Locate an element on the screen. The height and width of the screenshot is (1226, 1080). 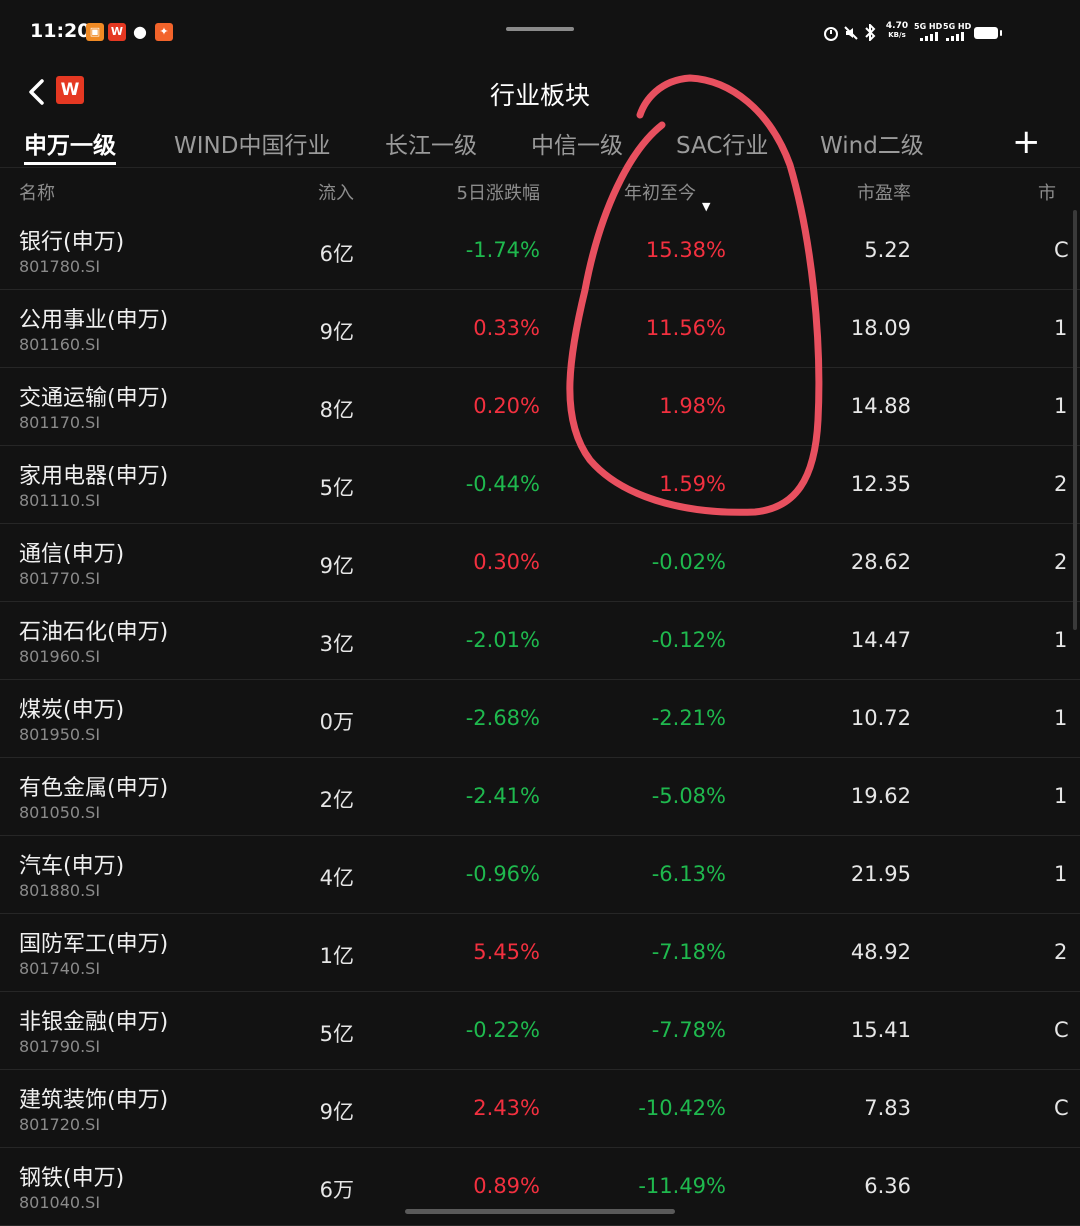
change-5d-value: 0.33% is located at coordinates (506, 328).